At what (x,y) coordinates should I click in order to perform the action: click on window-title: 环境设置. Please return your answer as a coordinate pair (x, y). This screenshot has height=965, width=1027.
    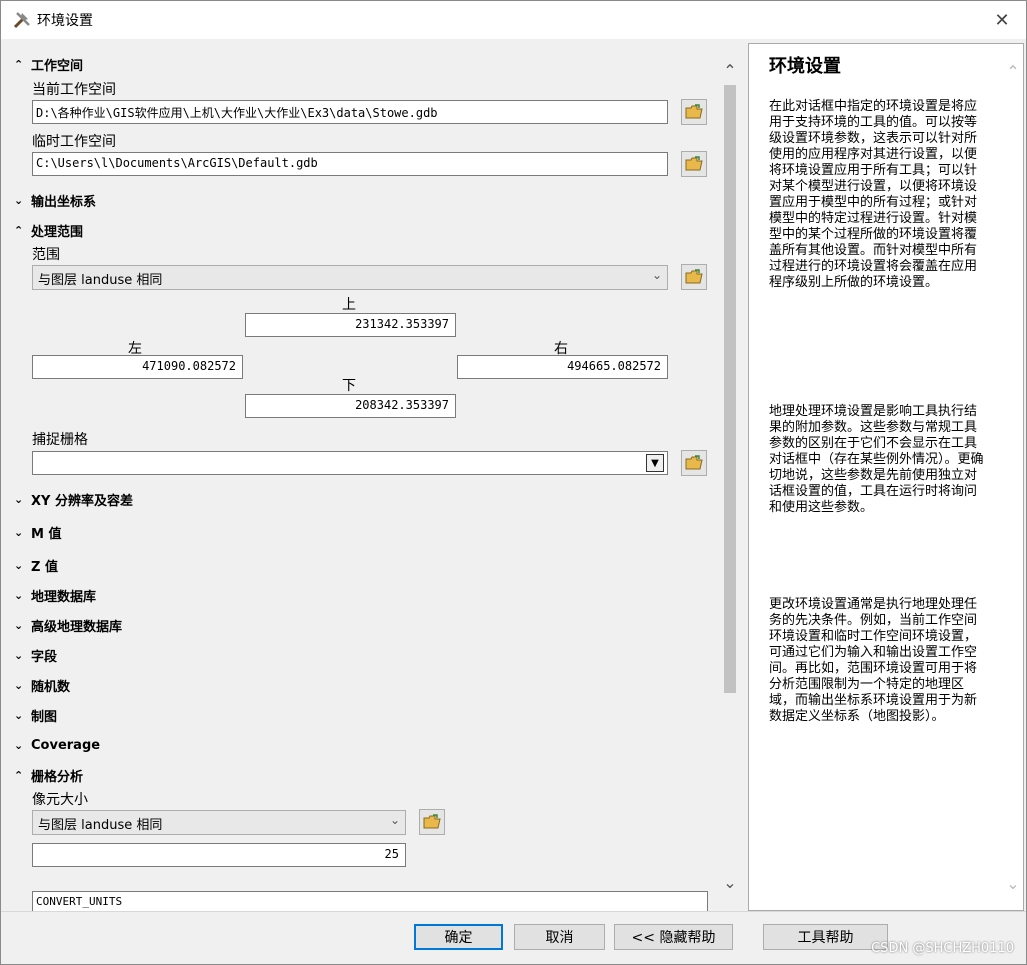
    Looking at the image, I should click on (65, 21).